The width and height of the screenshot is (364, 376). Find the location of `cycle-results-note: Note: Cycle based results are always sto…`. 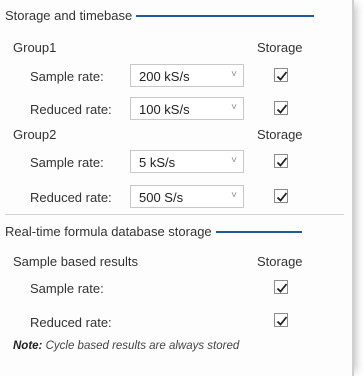

cycle-results-note: Note: Cycle based results are always sto… is located at coordinates (126, 346).